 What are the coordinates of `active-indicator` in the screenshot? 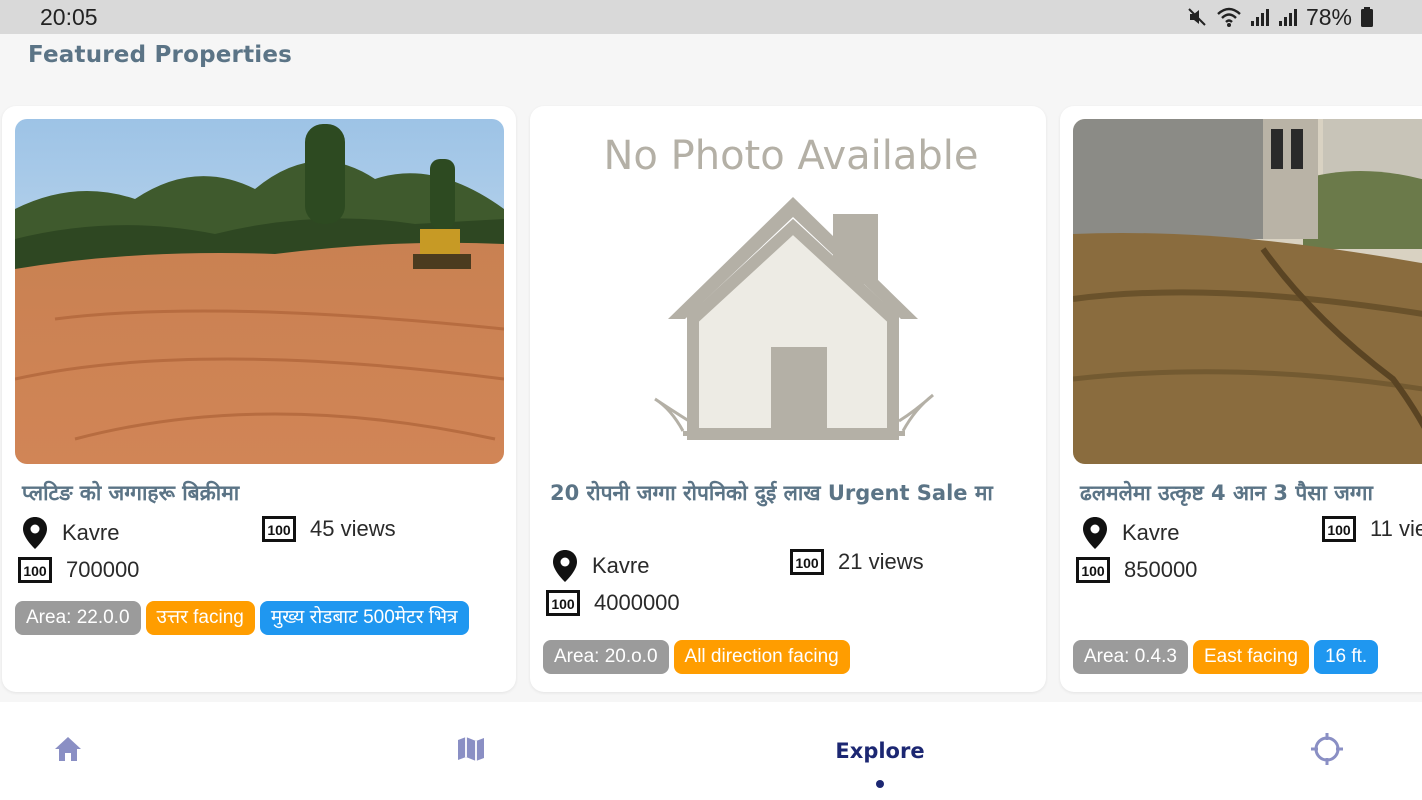 It's located at (880, 784).